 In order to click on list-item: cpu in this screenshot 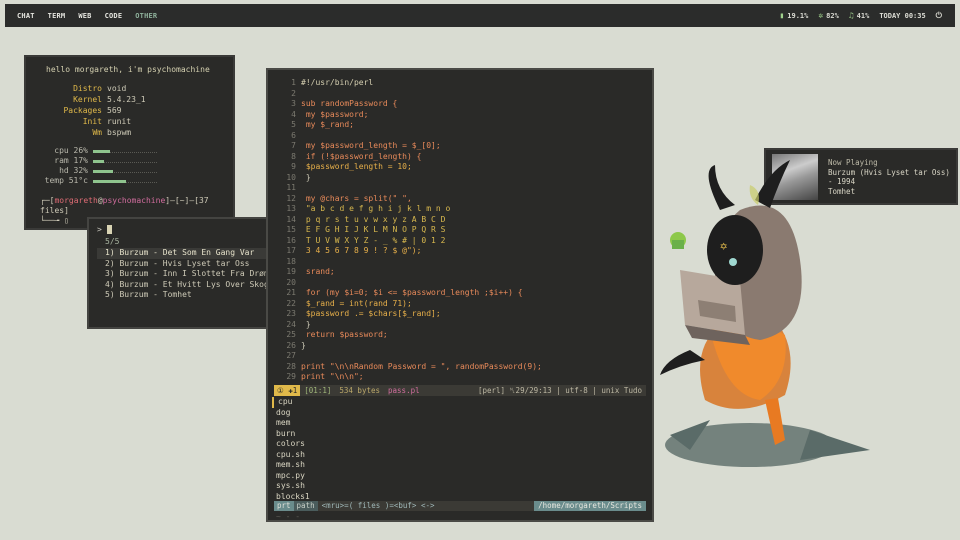, I will do `click(291, 402)`.